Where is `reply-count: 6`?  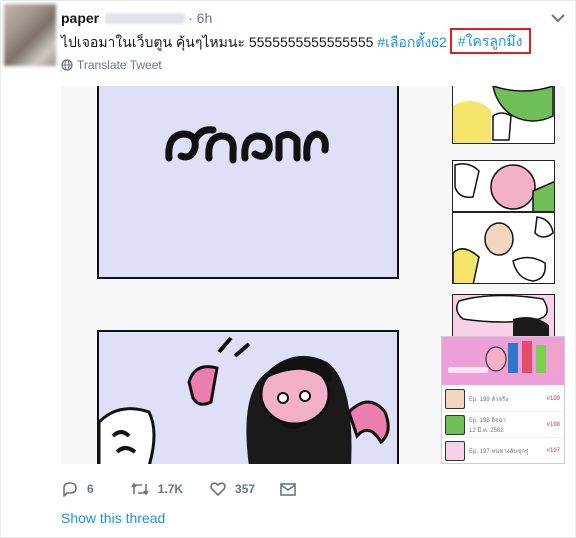 reply-count: 6 is located at coordinates (90, 489).